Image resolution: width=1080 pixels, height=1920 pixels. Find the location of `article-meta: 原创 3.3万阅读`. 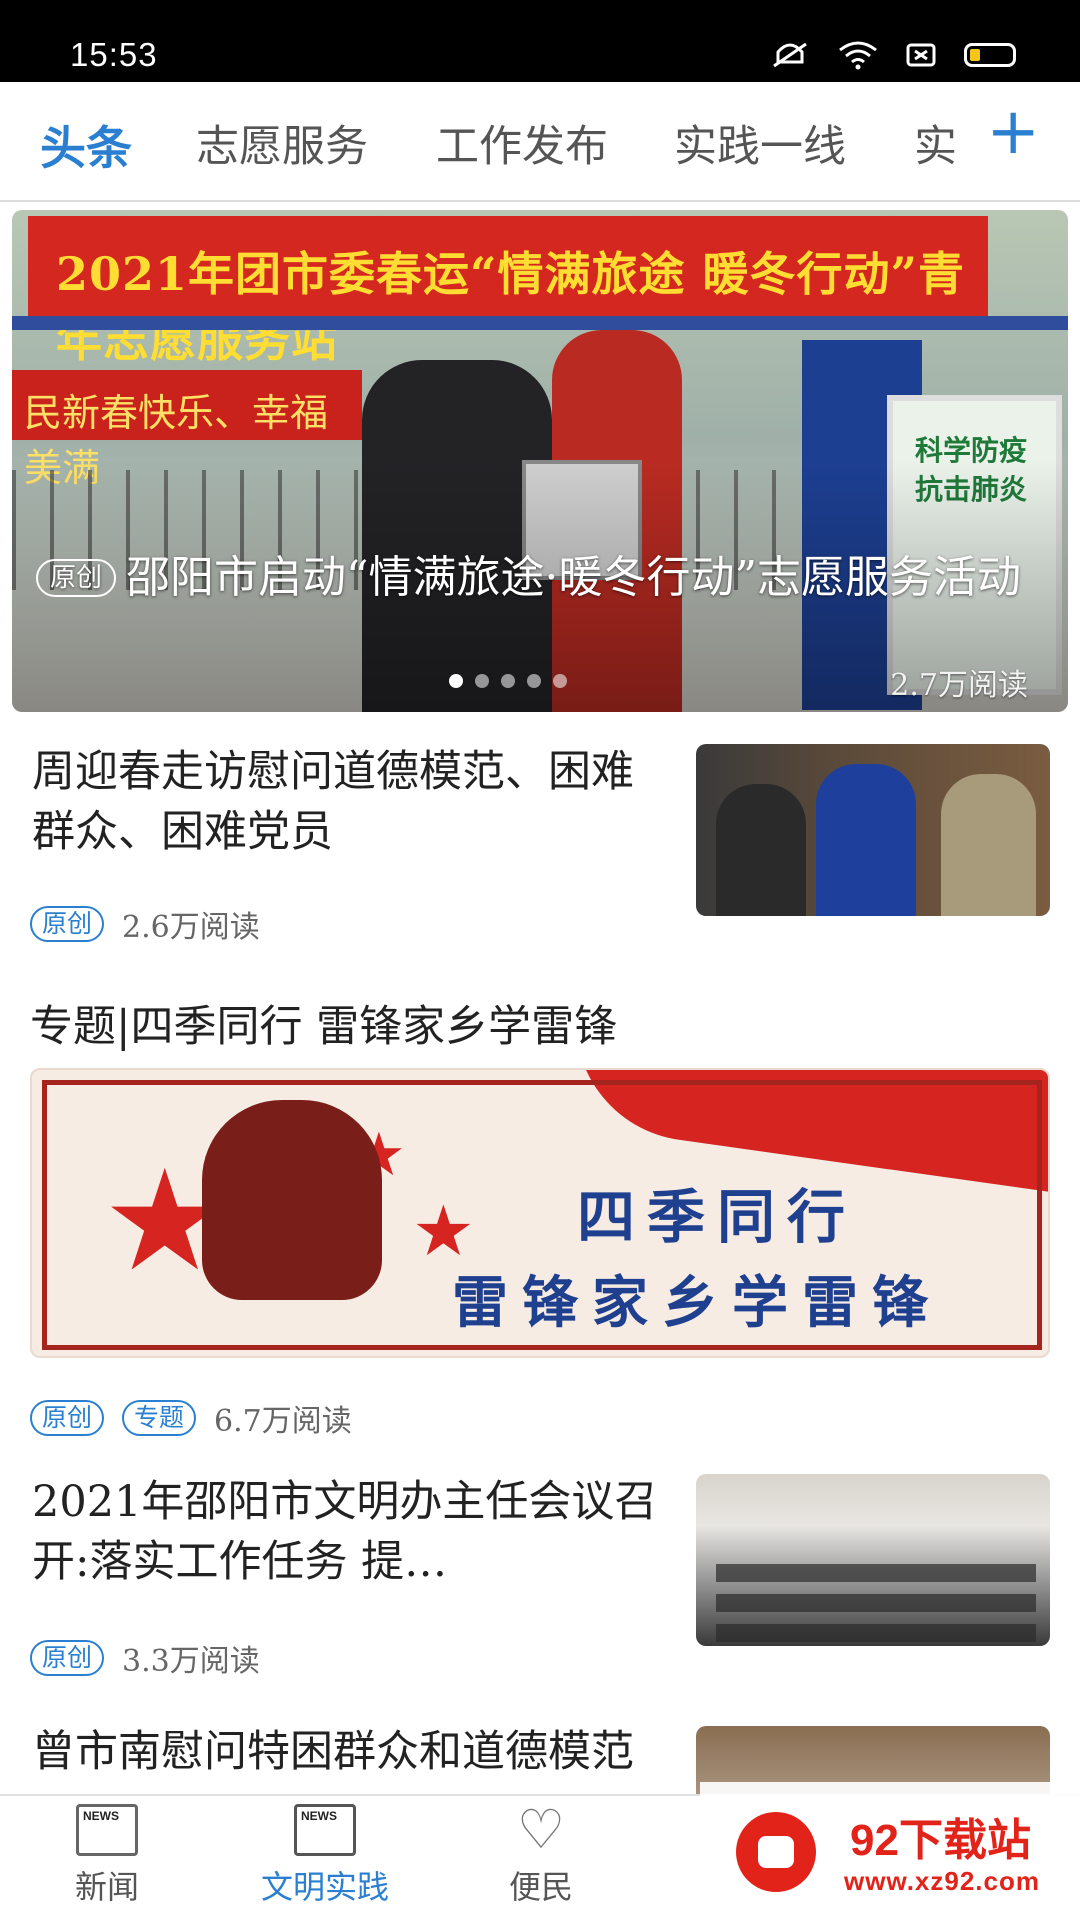

article-meta: 原创 3.3万阅读 is located at coordinates (145, 1658).